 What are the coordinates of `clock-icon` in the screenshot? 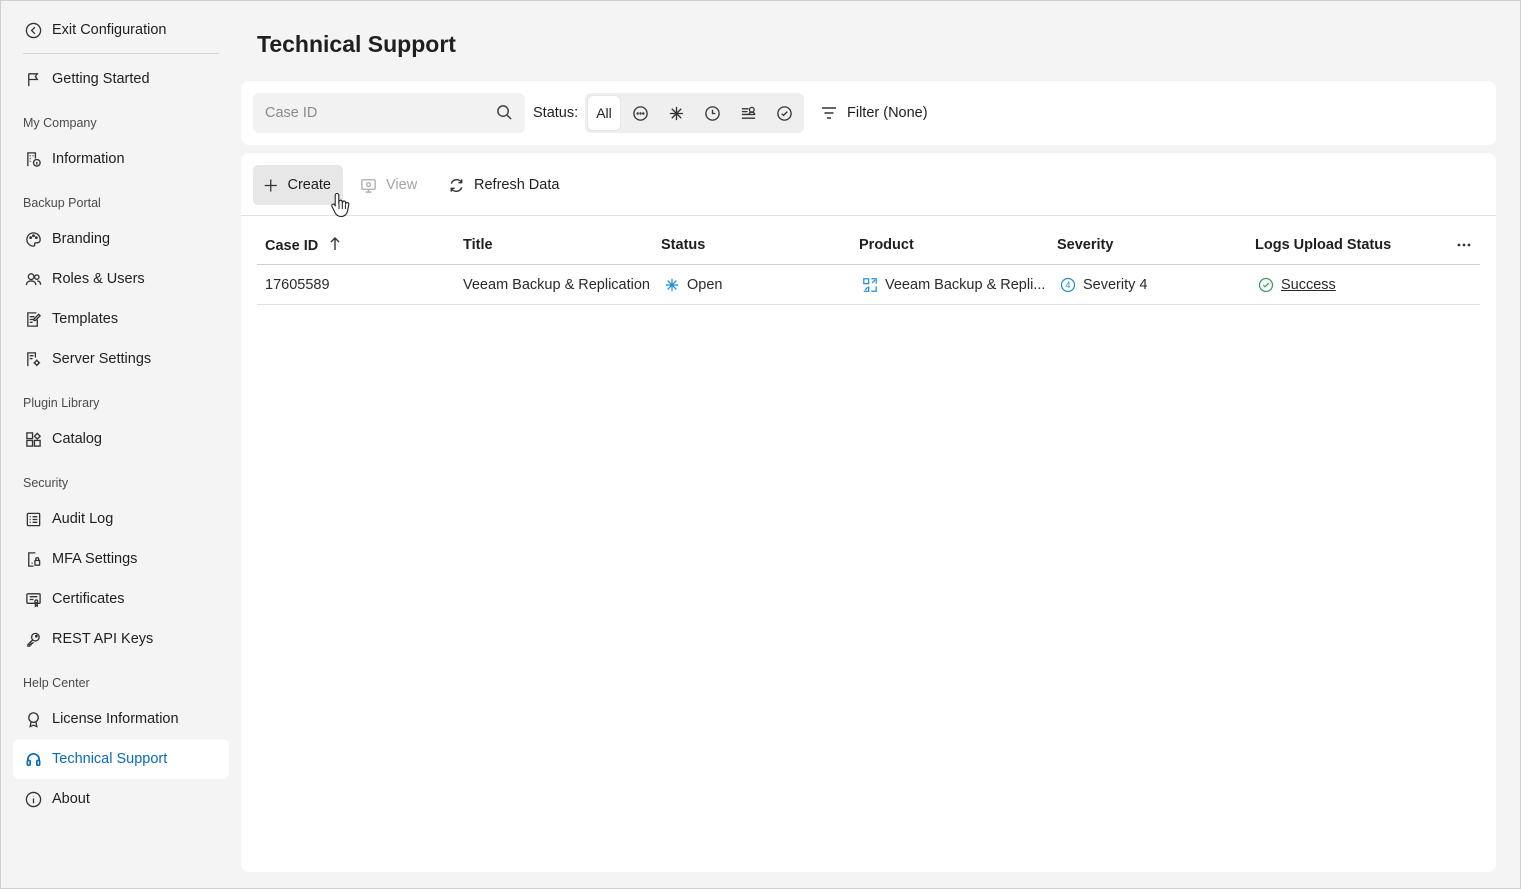 It's located at (712, 113).